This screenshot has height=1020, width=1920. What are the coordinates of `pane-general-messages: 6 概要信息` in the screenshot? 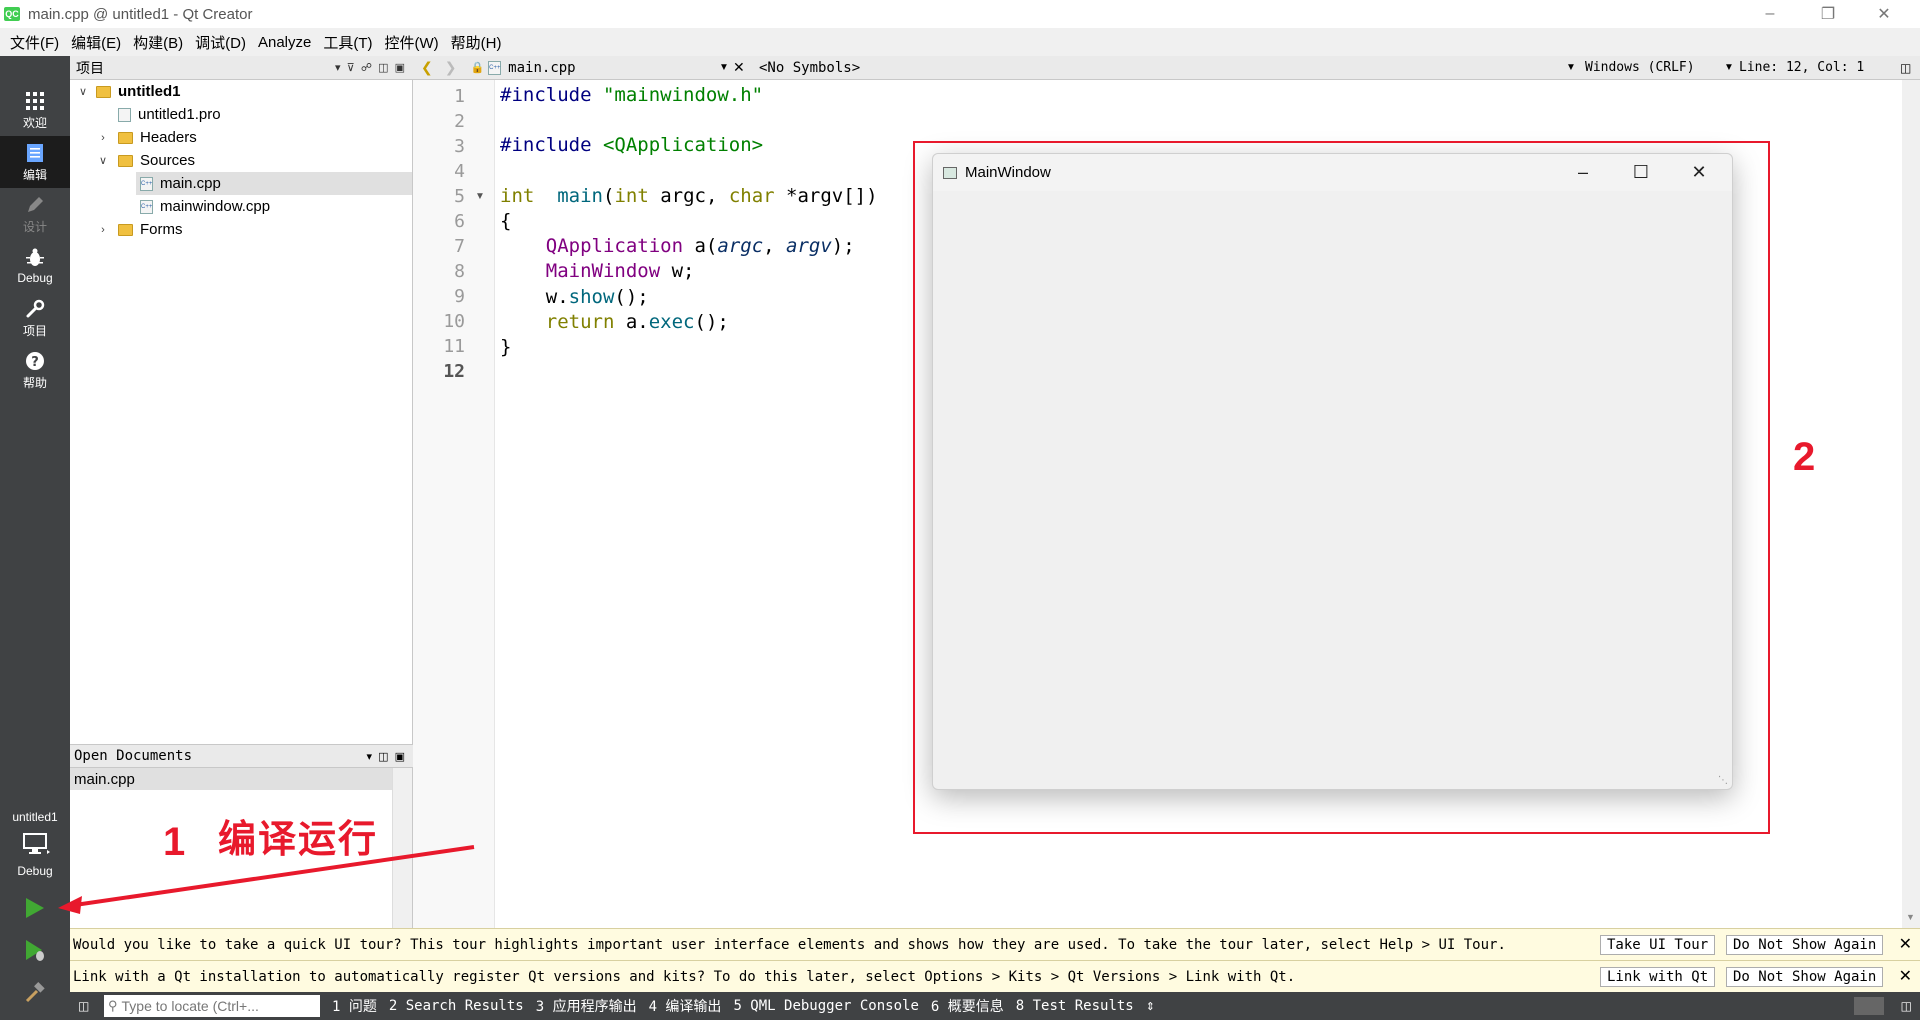 It's located at (967, 1006).